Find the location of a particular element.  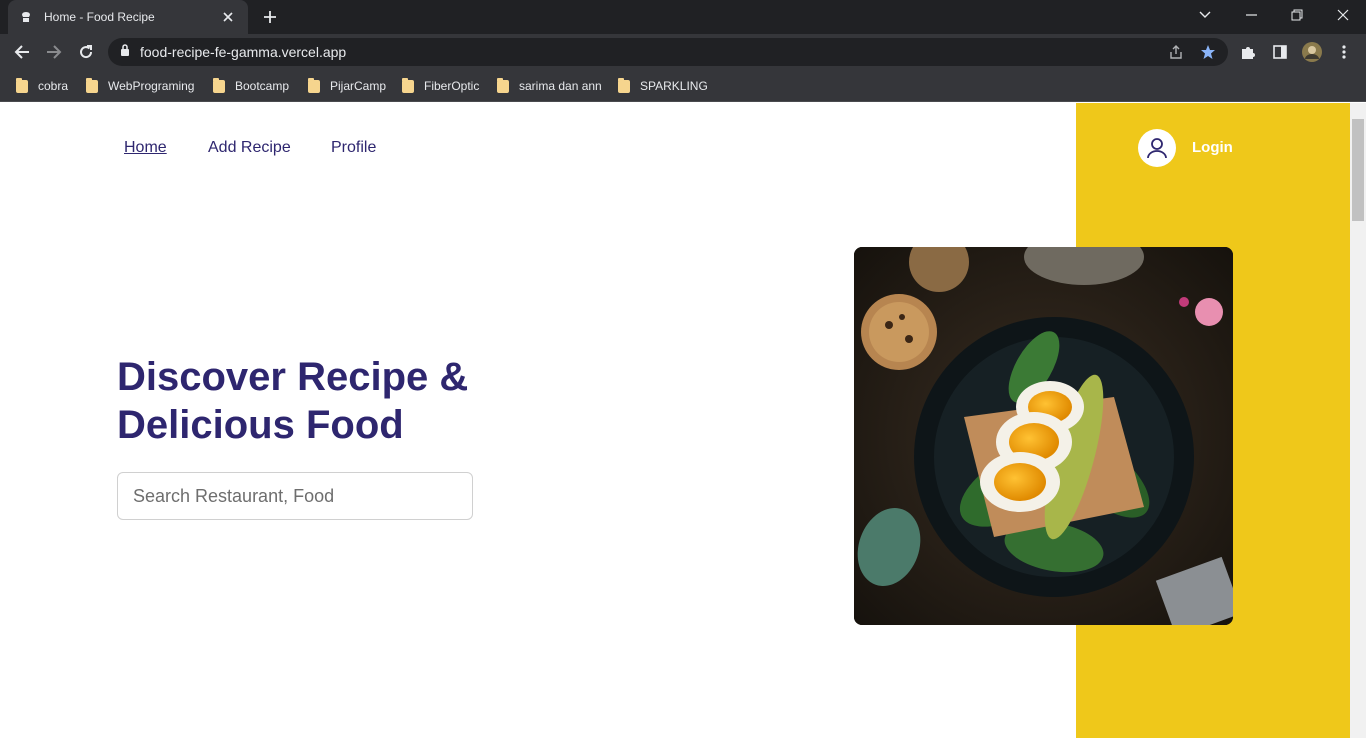

bookmark-folder: FiberOptic is located at coordinates (440, 86).